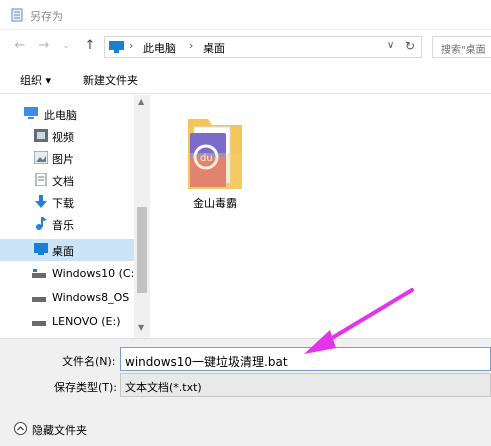 The height and width of the screenshot is (446, 491). Describe the element at coordinates (63, 225) in the screenshot. I see `sidebar-item-label: 音乐` at that location.